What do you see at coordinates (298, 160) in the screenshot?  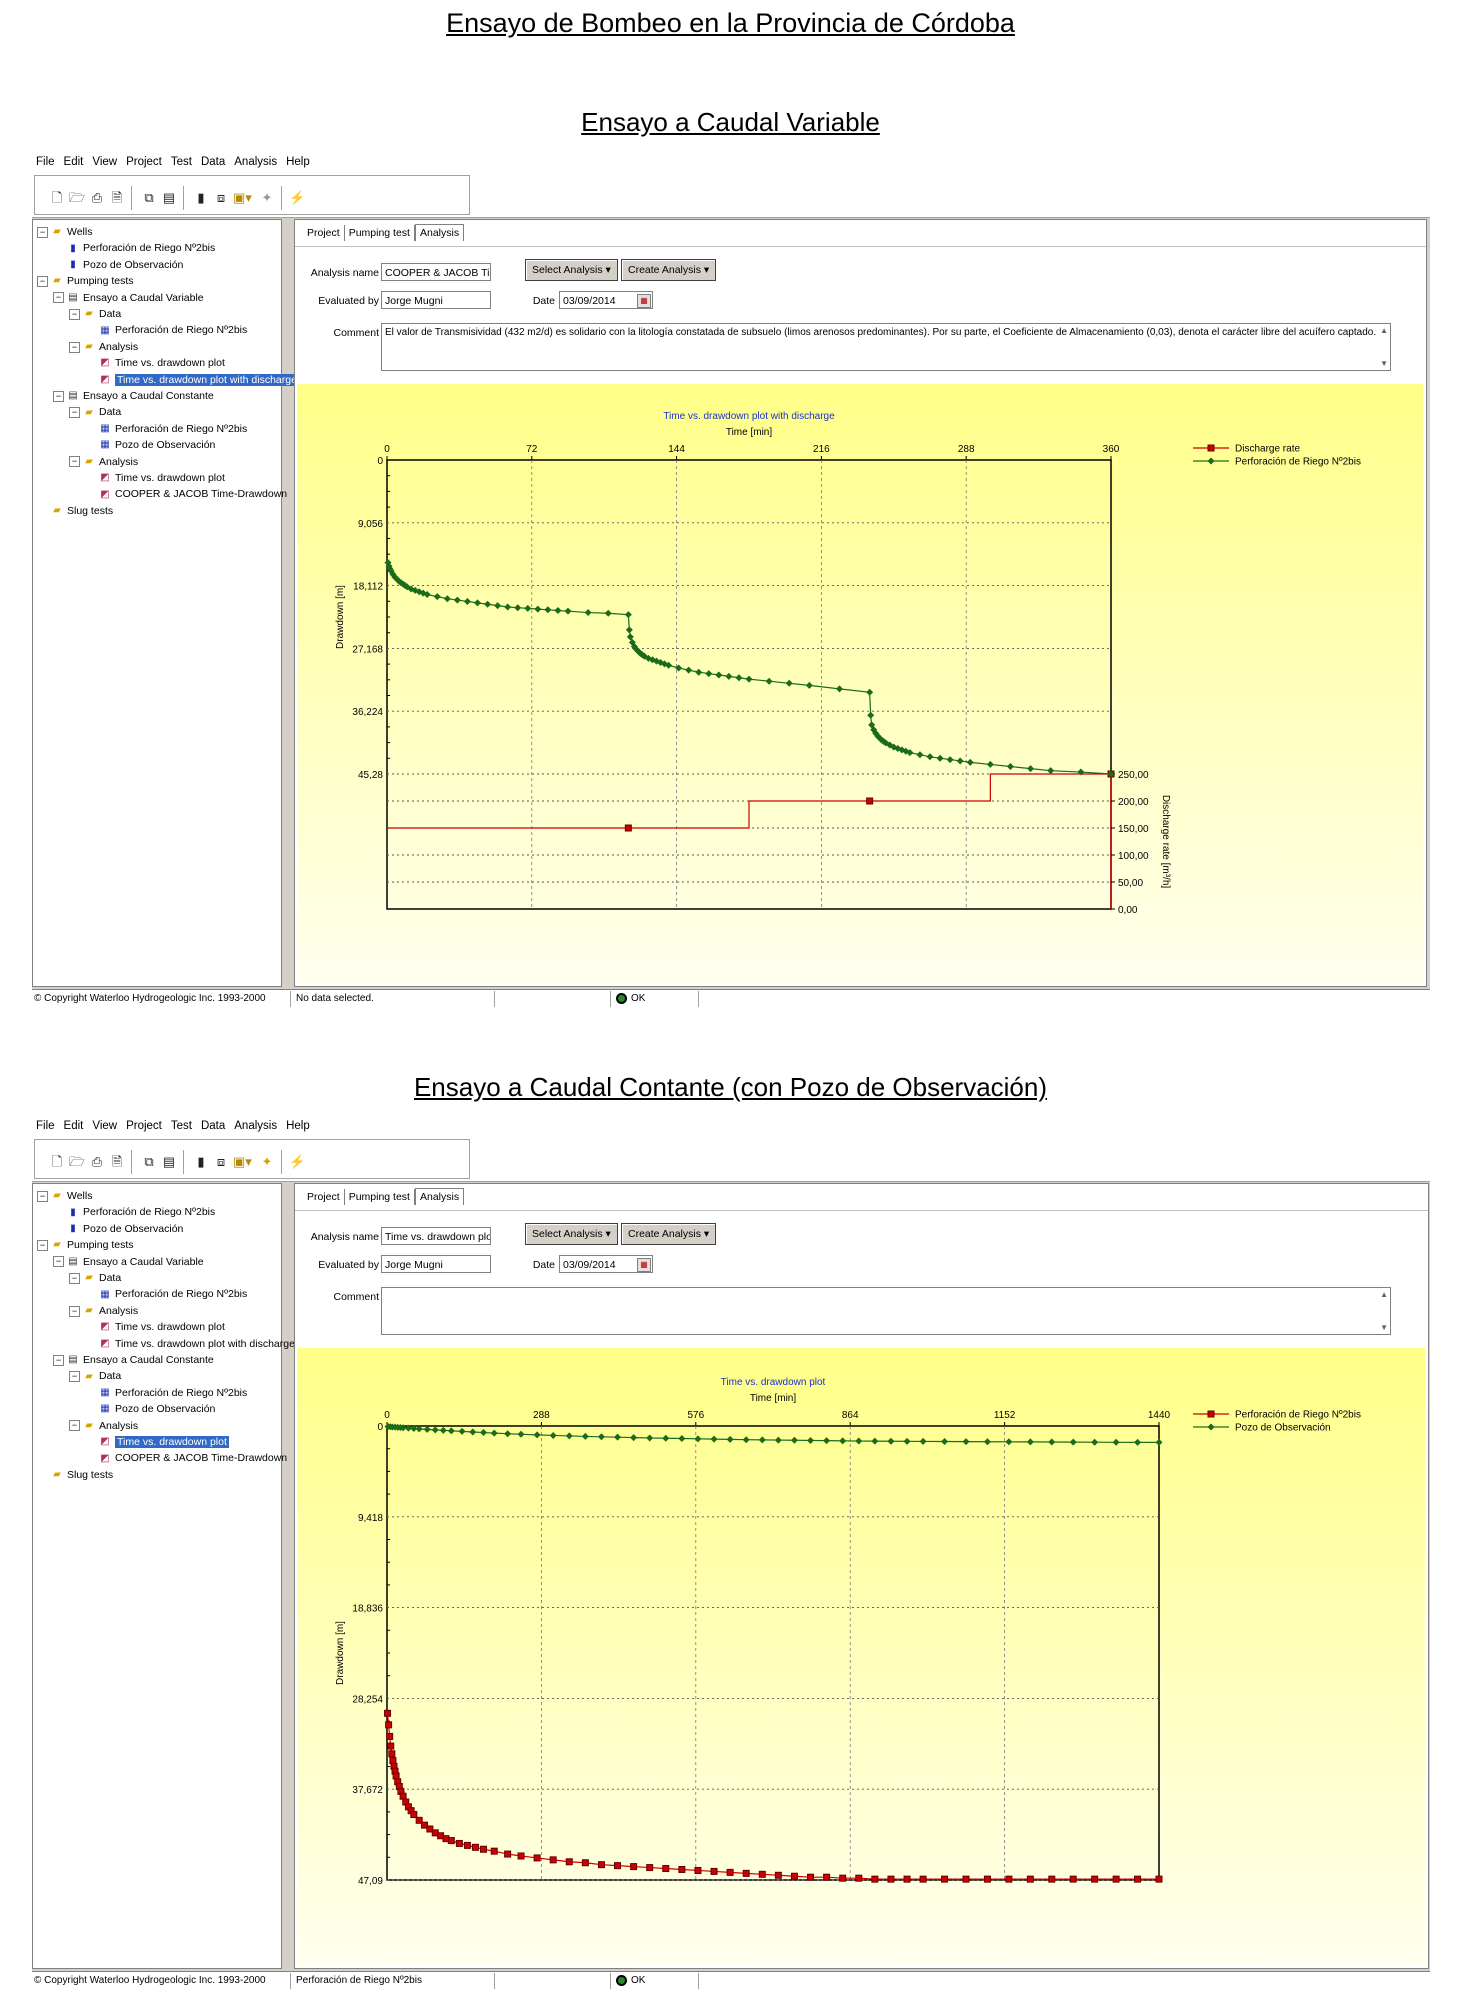 I see `menu-help: Help` at bounding box center [298, 160].